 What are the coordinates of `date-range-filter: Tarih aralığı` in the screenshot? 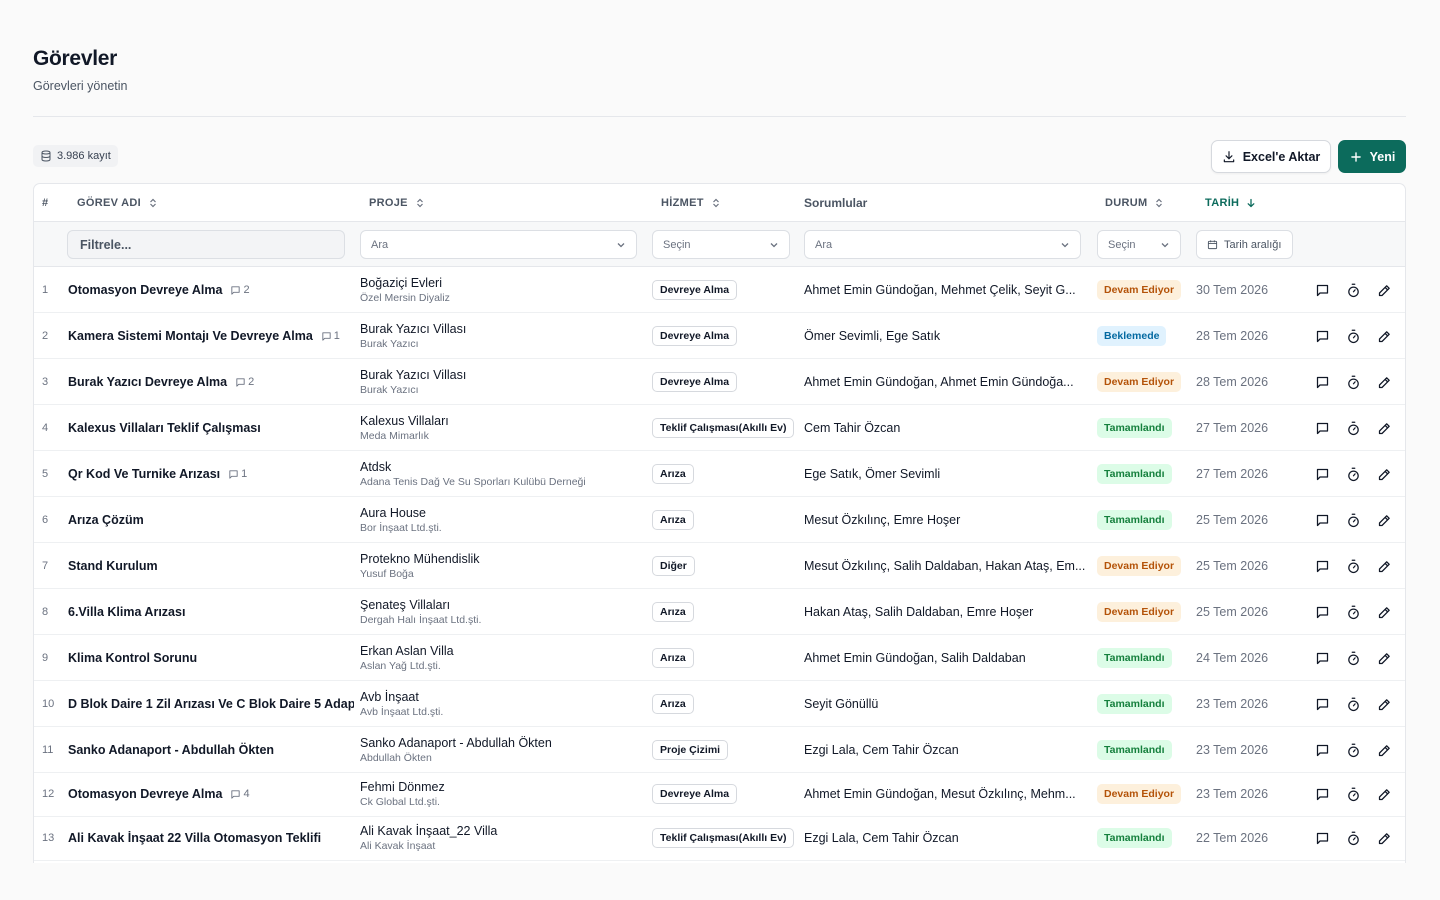 It's located at (1244, 244).